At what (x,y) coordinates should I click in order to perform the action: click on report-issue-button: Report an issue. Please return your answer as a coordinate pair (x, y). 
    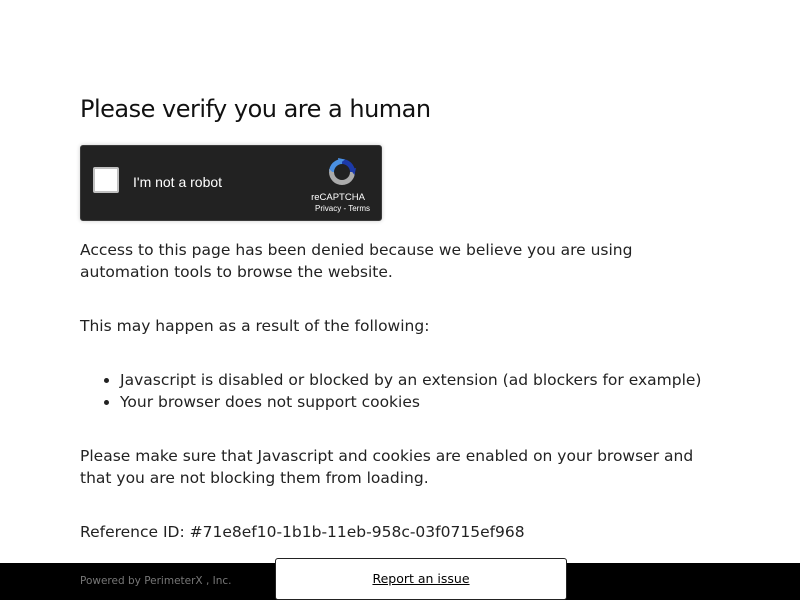
    Looking at the image, I should click on (421, 579).